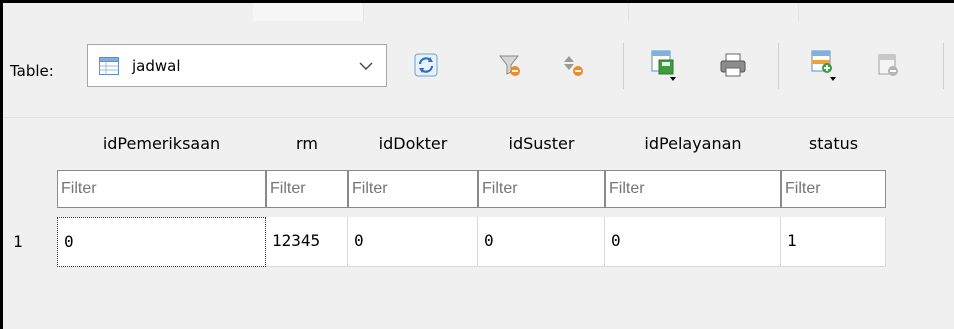 The width and height of the screenshot is (954, 329). I want to click on table-cell-status: 1, so click(833, 242).